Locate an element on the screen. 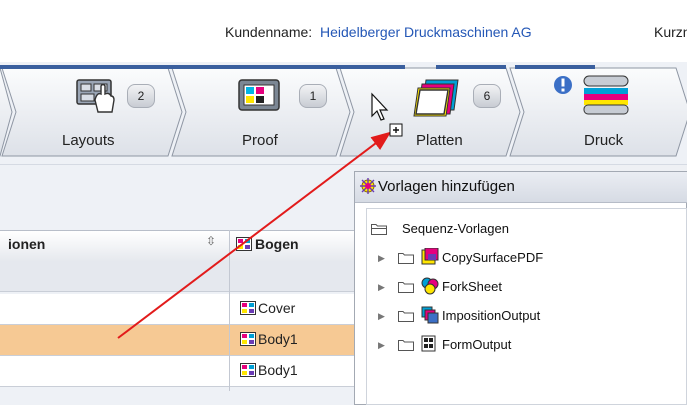 The image size is (687, 405). platten-count-badge: 6 is located at coordinates (487, 96).